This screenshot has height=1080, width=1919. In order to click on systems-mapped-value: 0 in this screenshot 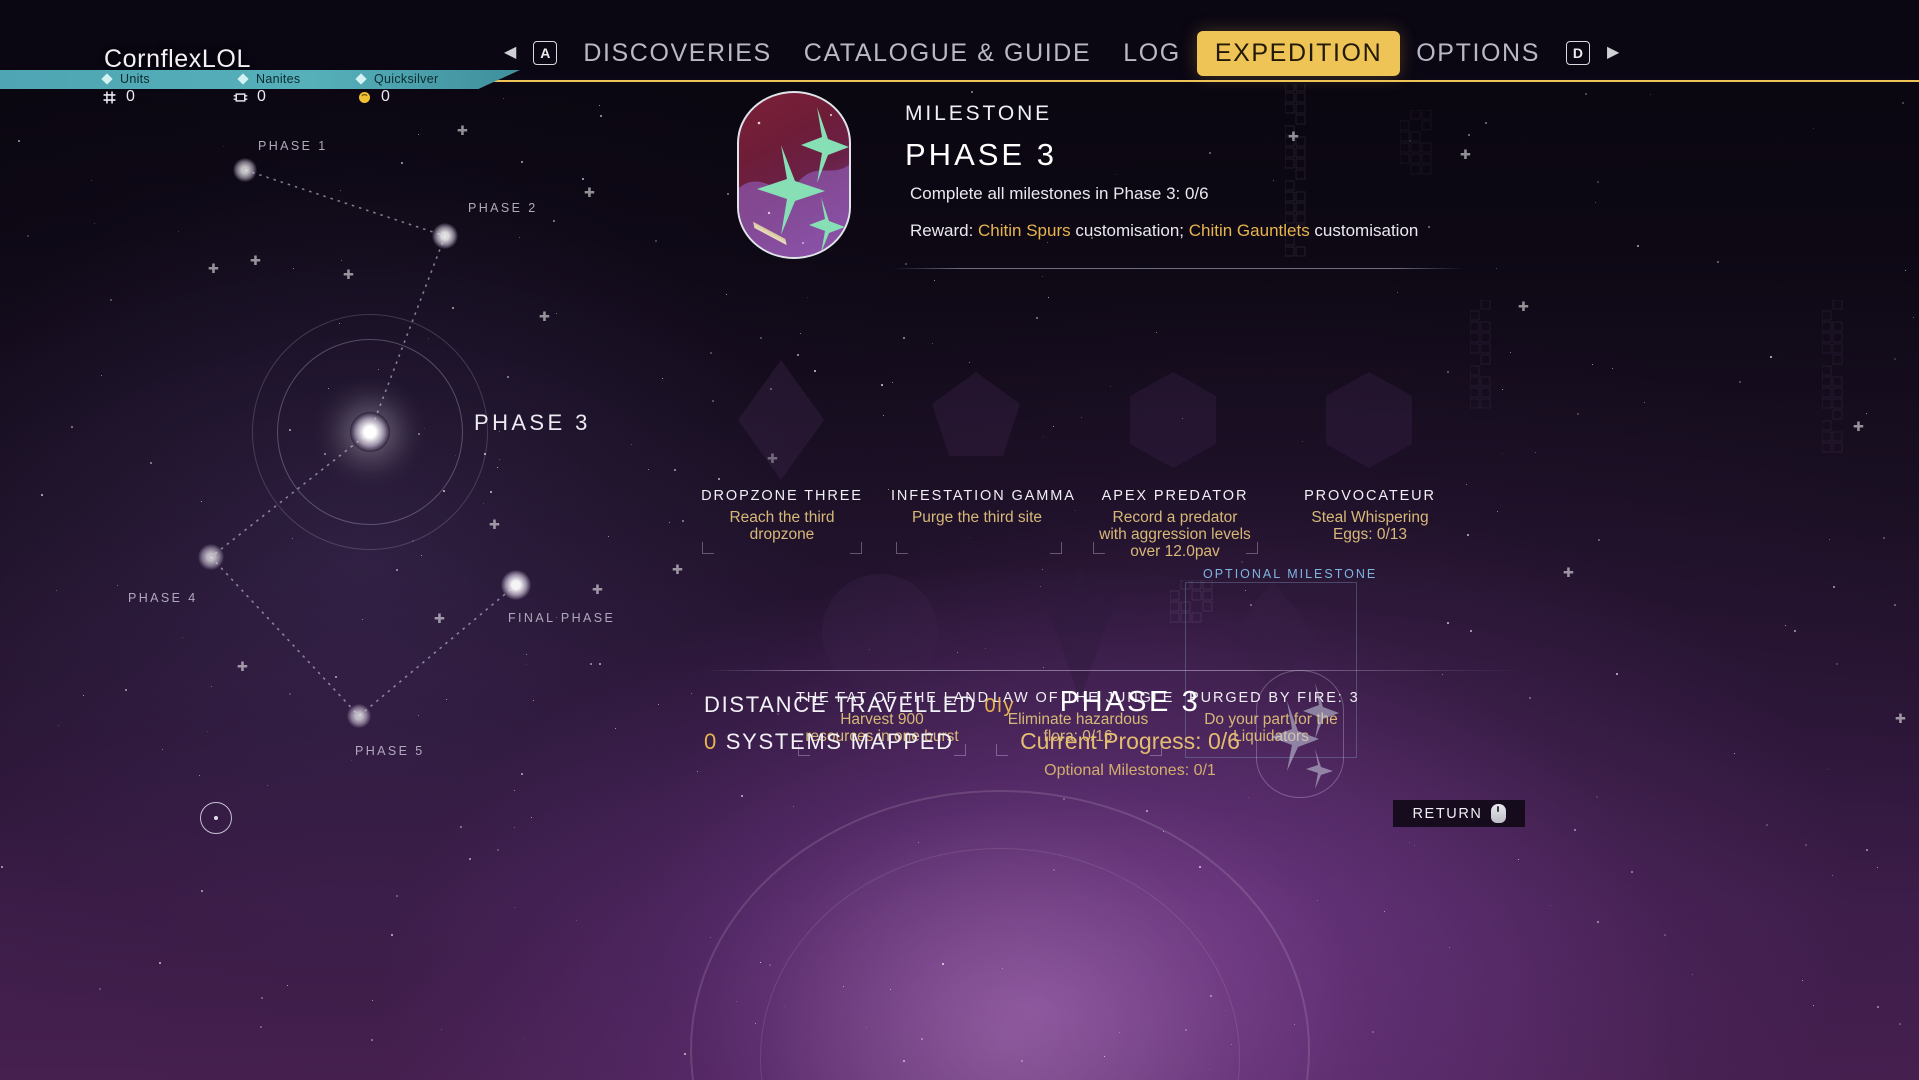, I will do `click(711, 741)`.